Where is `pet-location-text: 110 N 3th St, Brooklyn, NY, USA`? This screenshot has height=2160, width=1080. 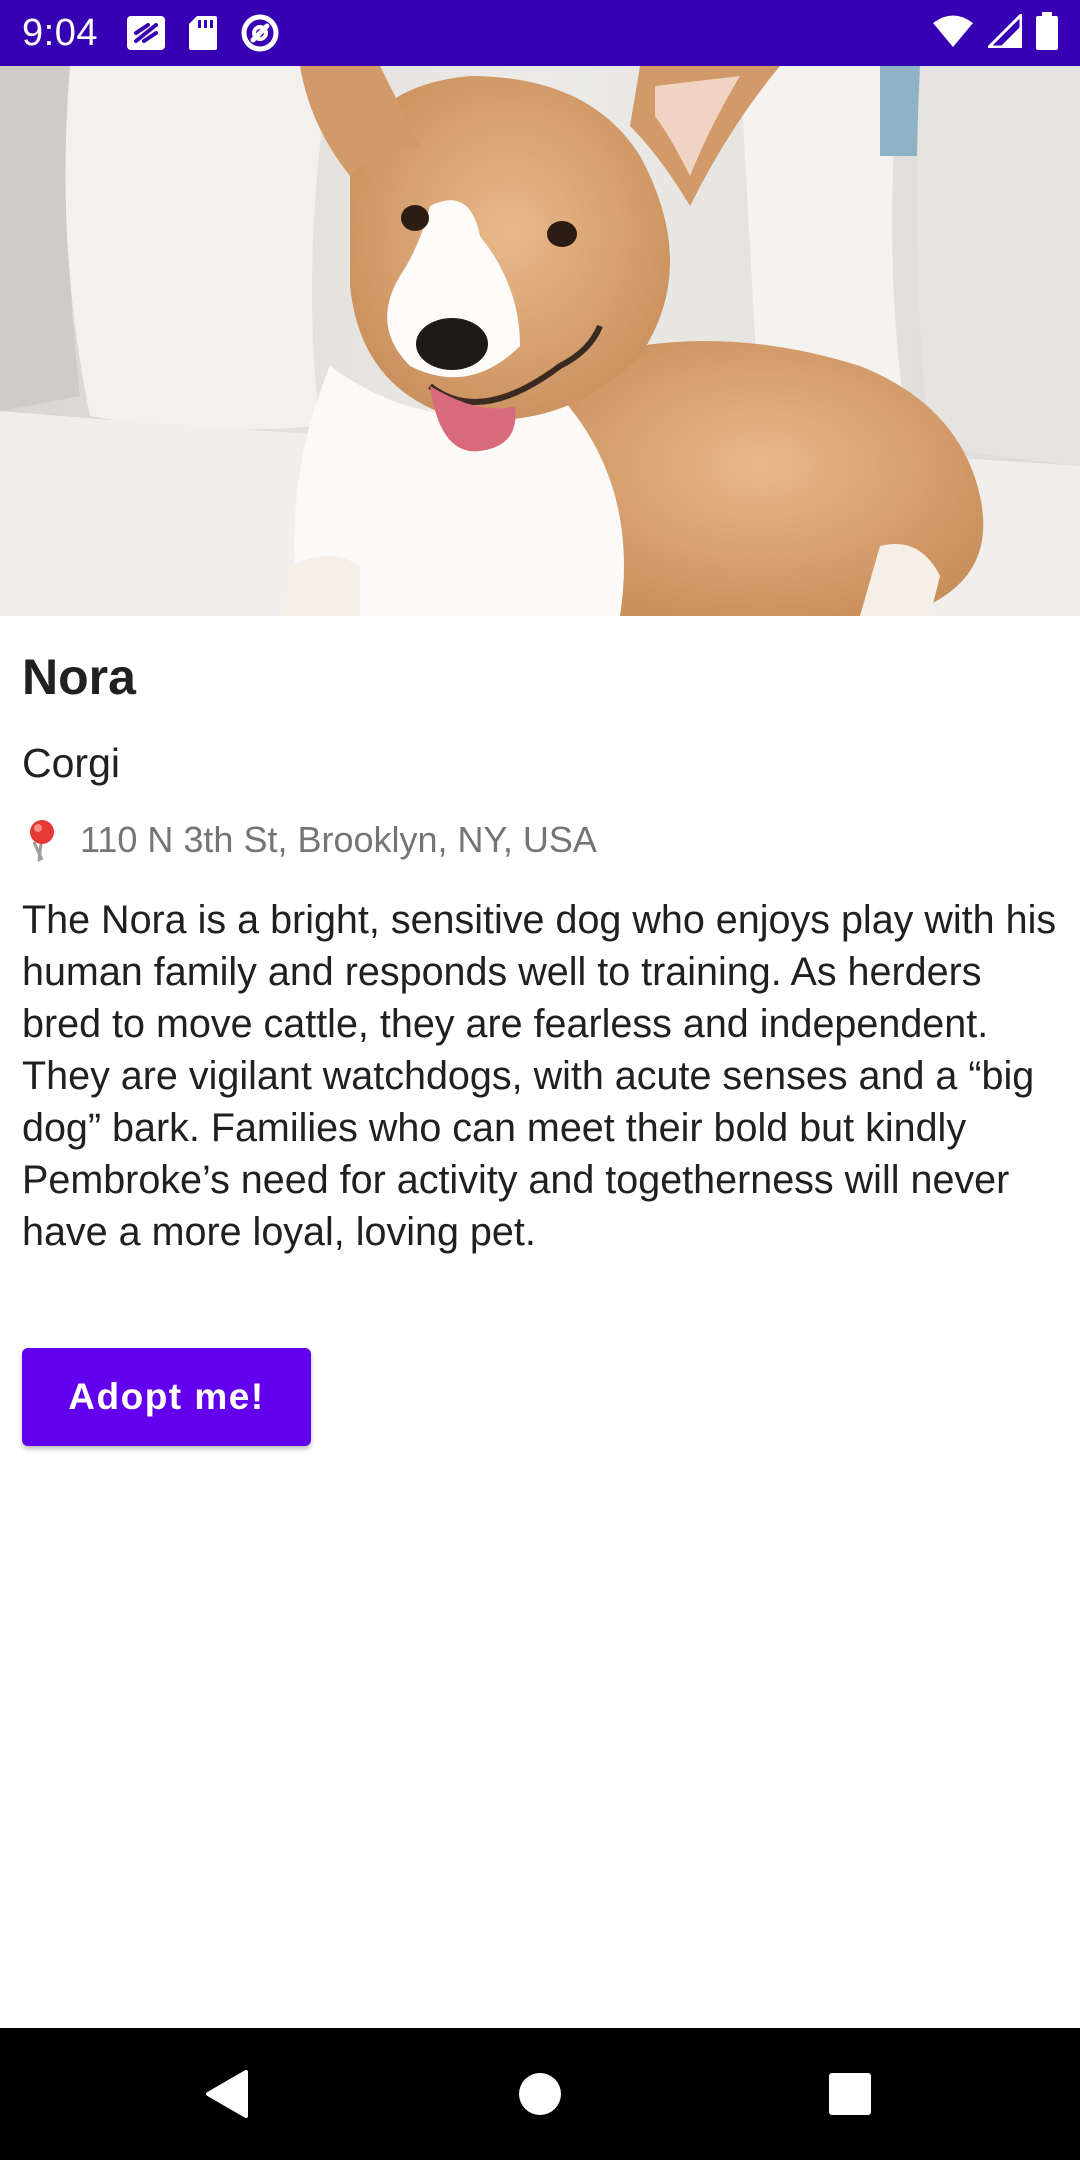 pet-location-text: 110 N 3th St, Brooklyn, NY, USA is located at coordinates (338, 839).